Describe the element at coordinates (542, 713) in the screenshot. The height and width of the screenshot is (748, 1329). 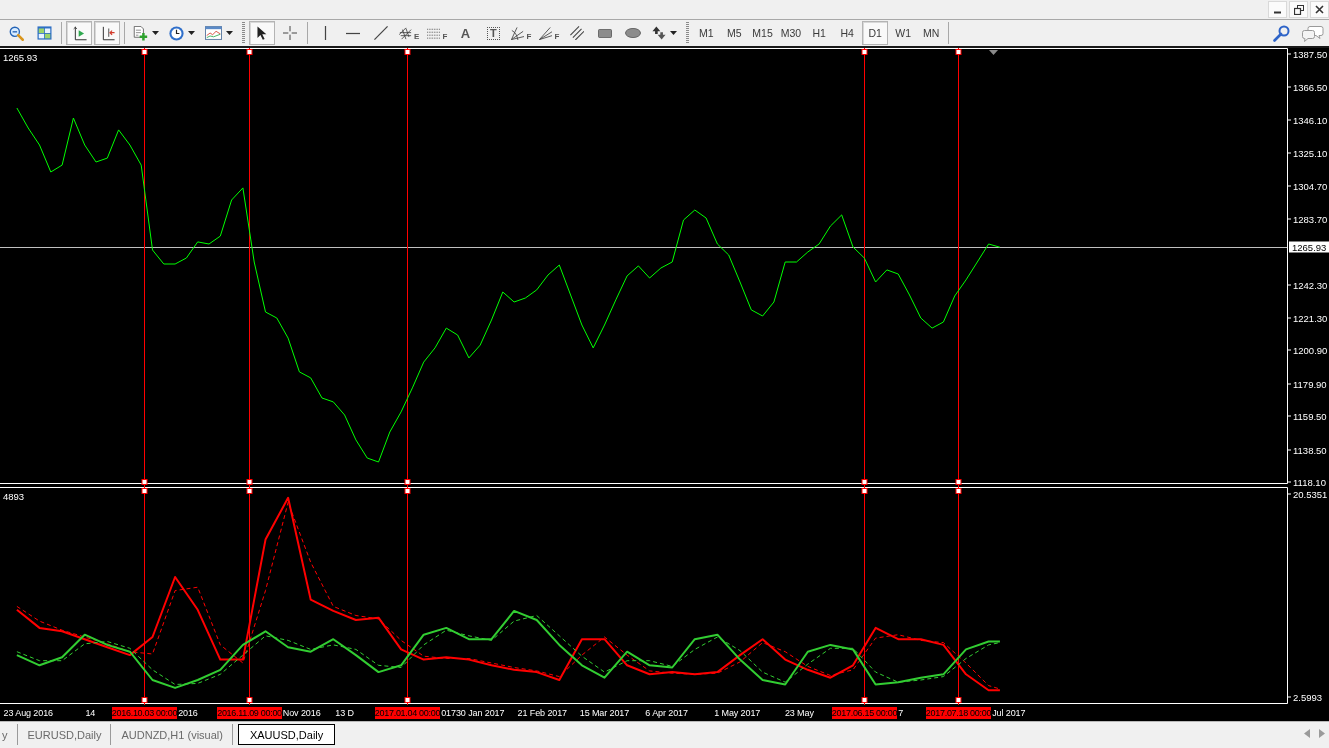
I see `axis-label: 21 Feb 2017` at that location.